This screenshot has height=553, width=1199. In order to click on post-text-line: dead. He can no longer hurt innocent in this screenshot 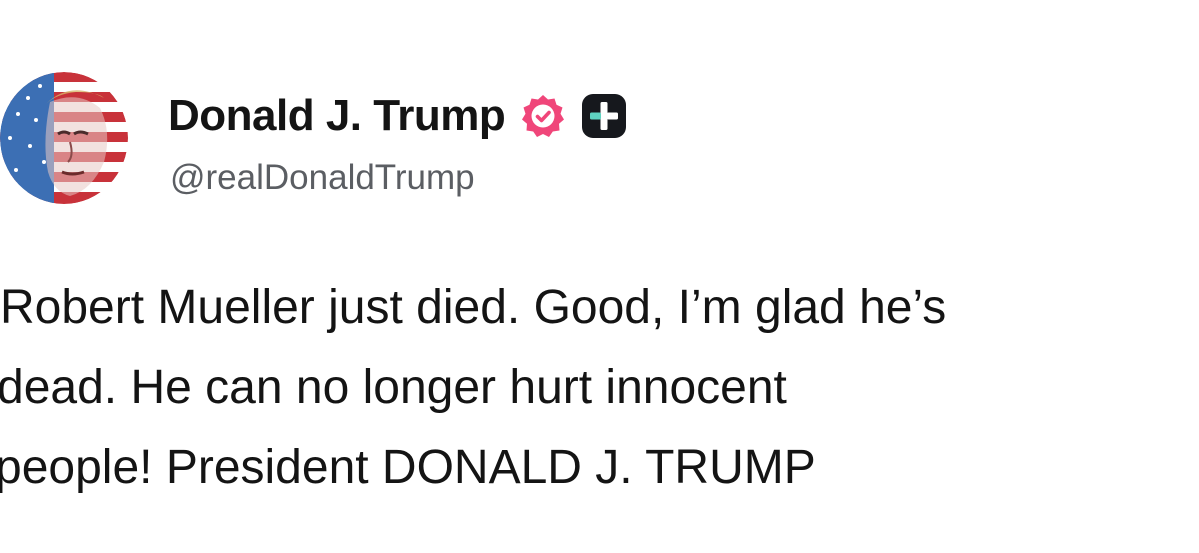, I will do `click(393, 387)`.